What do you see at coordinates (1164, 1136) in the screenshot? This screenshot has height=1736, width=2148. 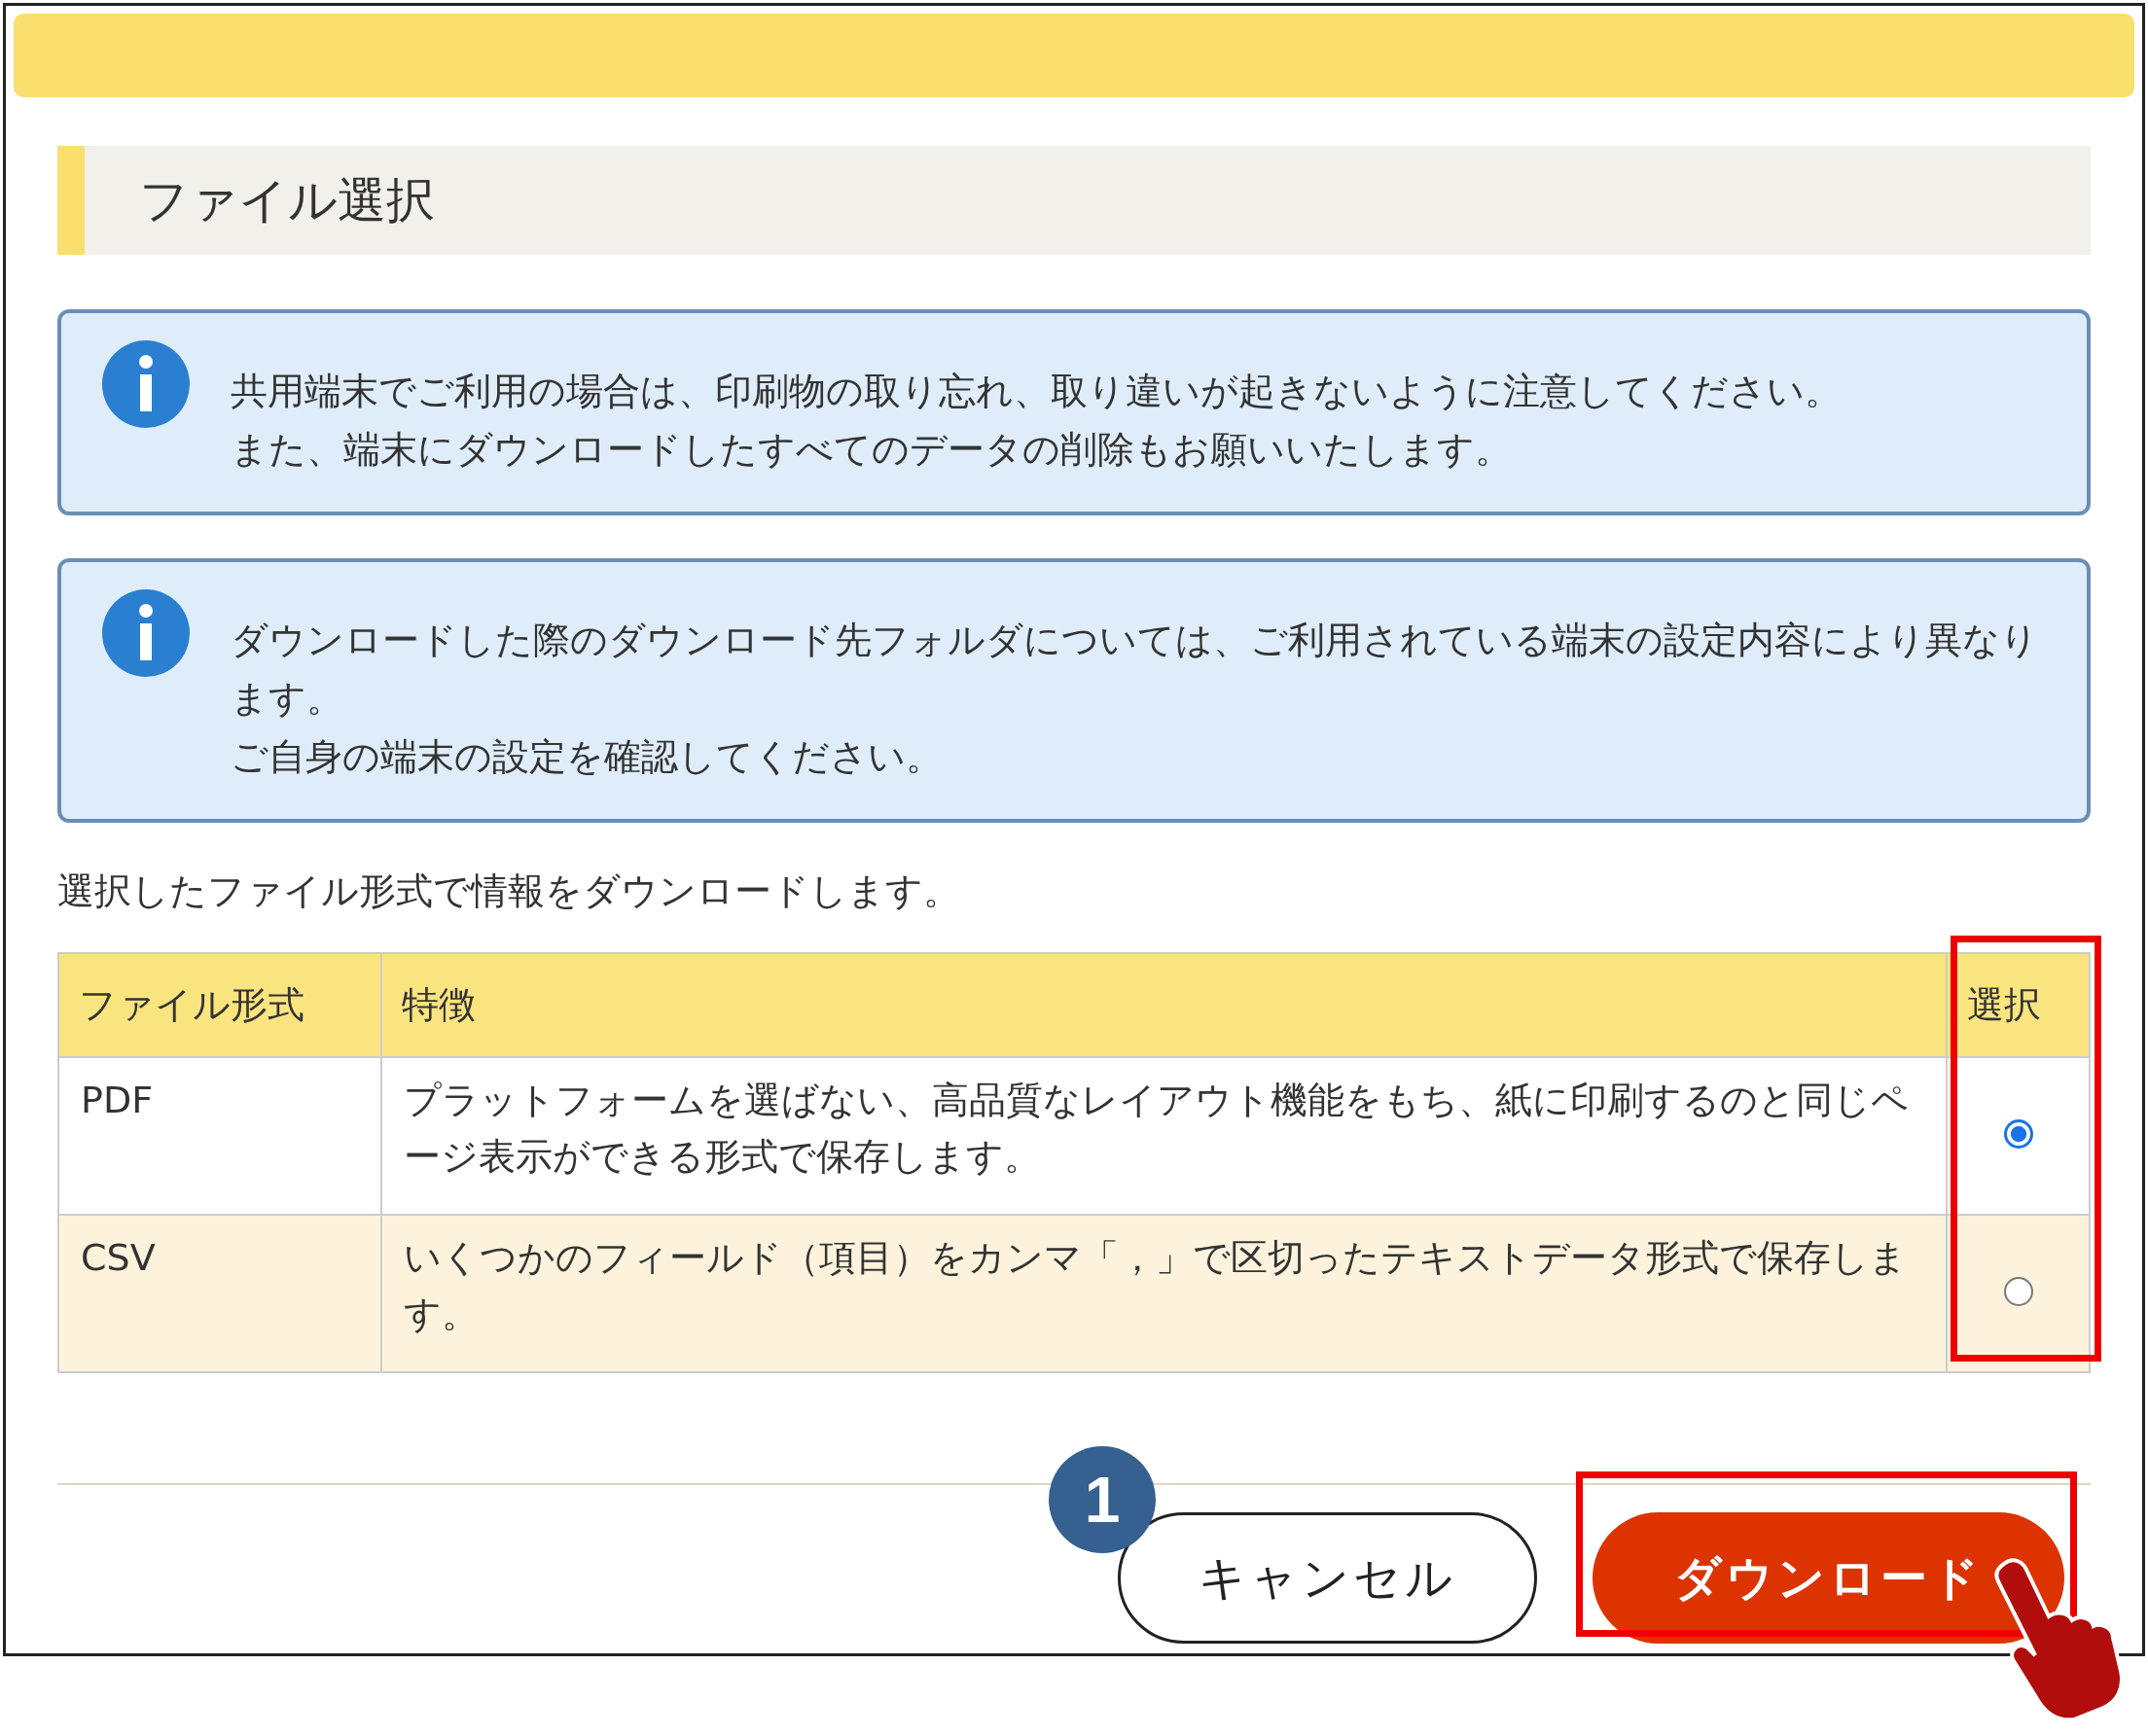 I see `table-cell: プラットフォームを選ばない、高品質なレイアウト機能をもち、紙に印刷するのと同じページ表示ができる形式で保存します。` at bounding box center [1164, 1136].